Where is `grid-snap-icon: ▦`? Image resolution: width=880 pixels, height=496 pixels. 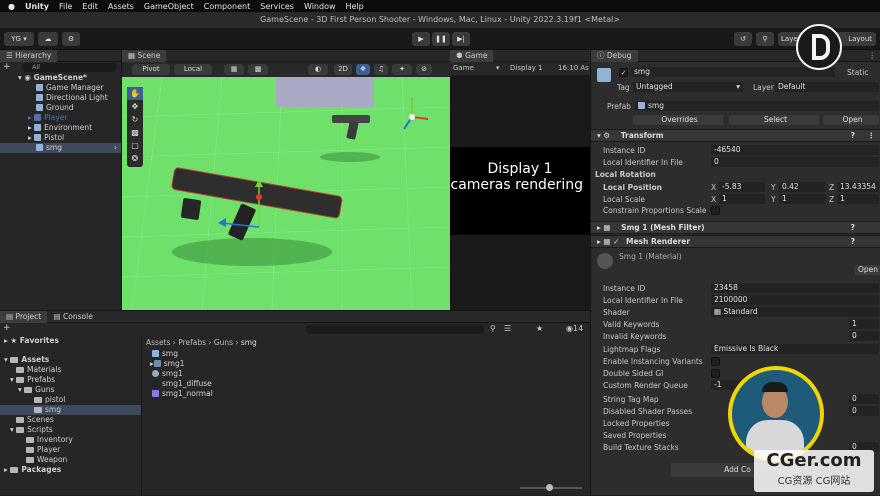 grid-snap-icon: ▦ is located at coordinates (234, 69).